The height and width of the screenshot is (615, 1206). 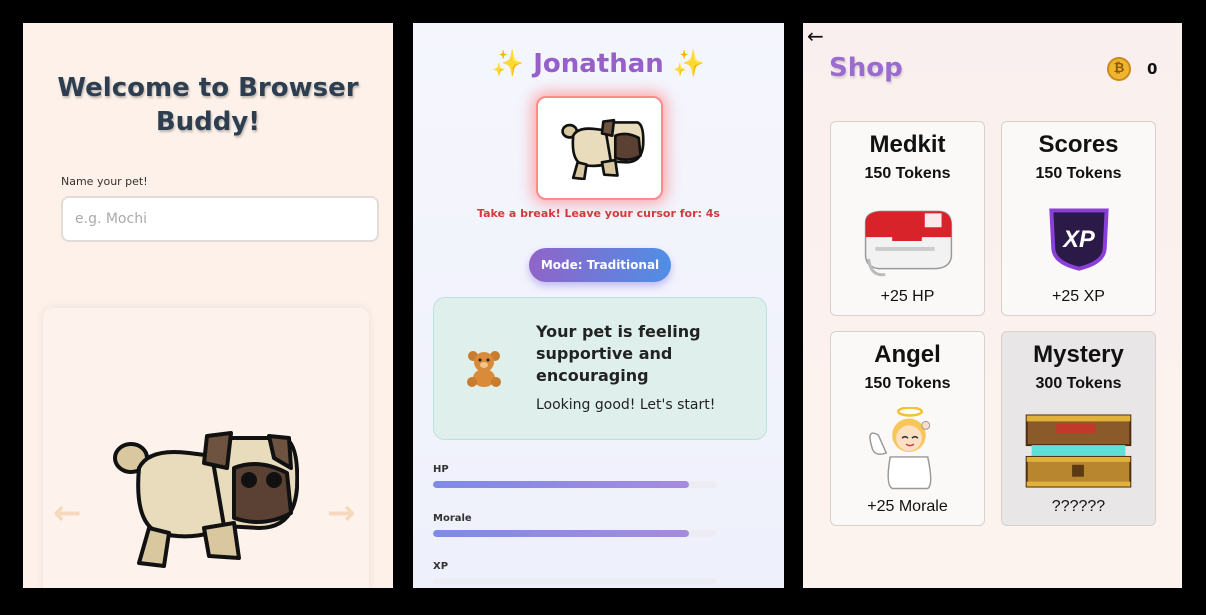 I want to click on pet-name-heading: ✨ Jonathan ✨, so click(x=598, y=64).